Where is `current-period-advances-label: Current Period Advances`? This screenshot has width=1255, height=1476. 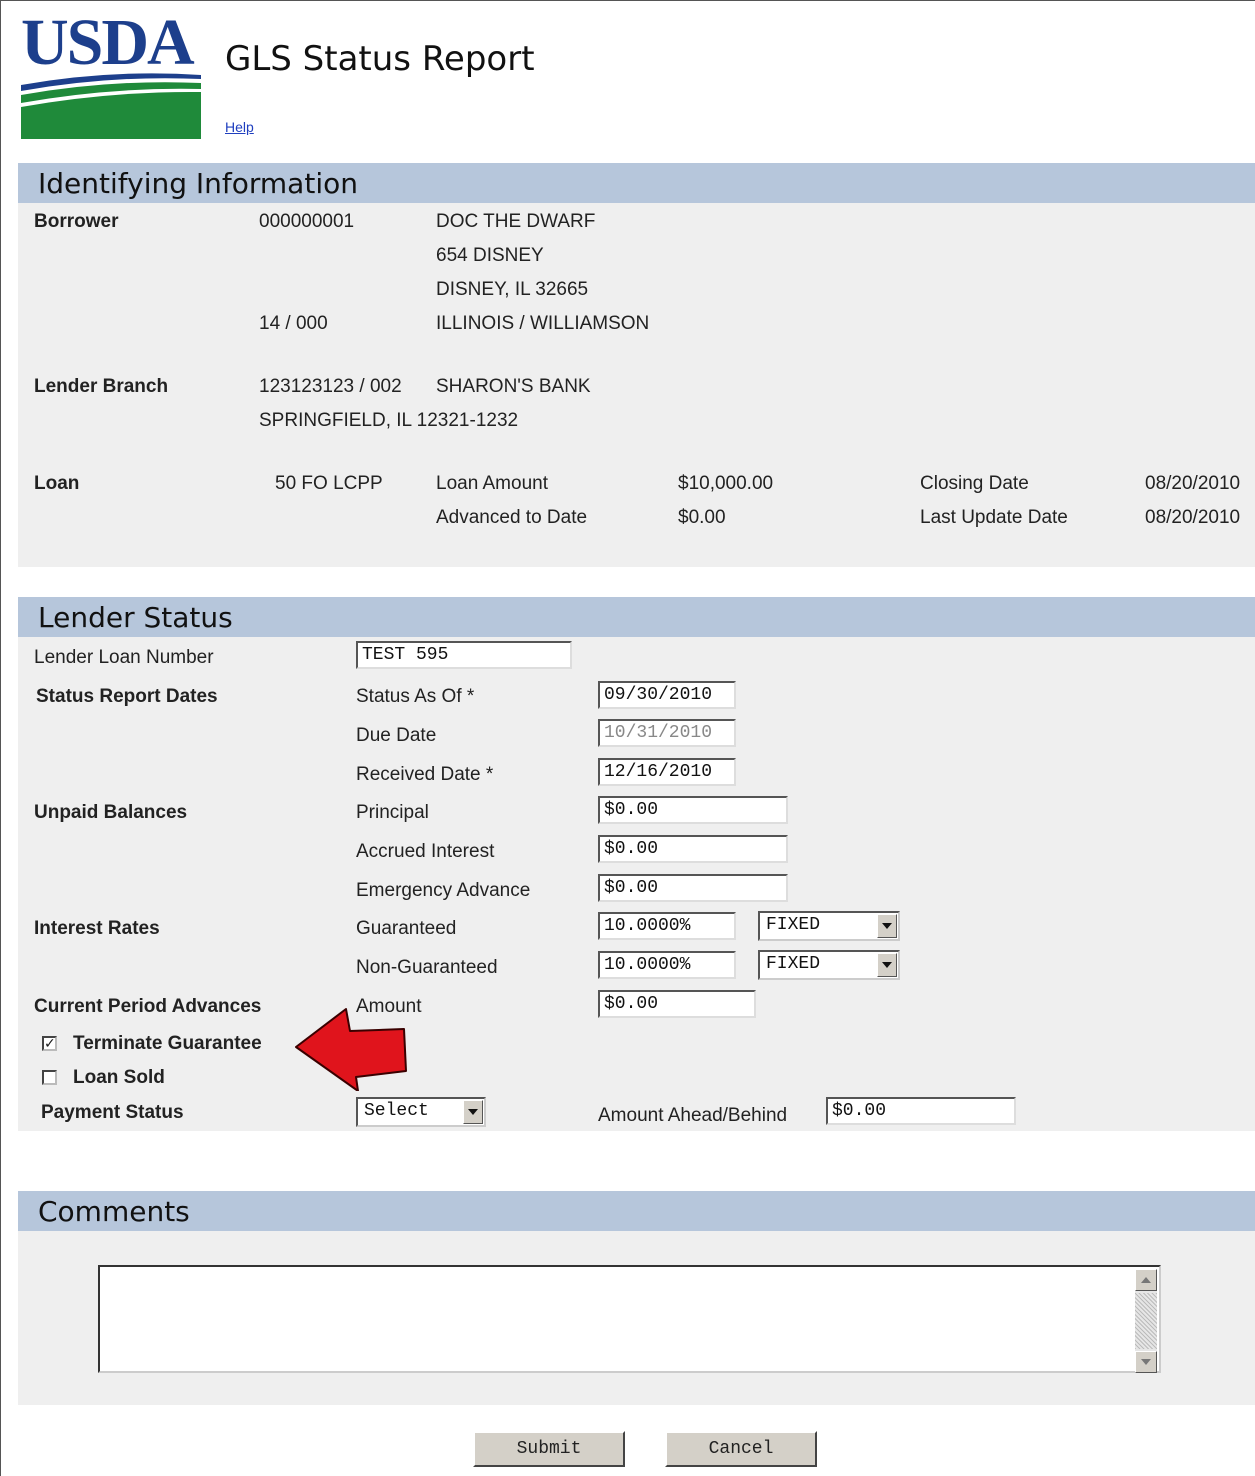
current-period-advances-label: Current Period Advances is located at coordinates (148, 1006).